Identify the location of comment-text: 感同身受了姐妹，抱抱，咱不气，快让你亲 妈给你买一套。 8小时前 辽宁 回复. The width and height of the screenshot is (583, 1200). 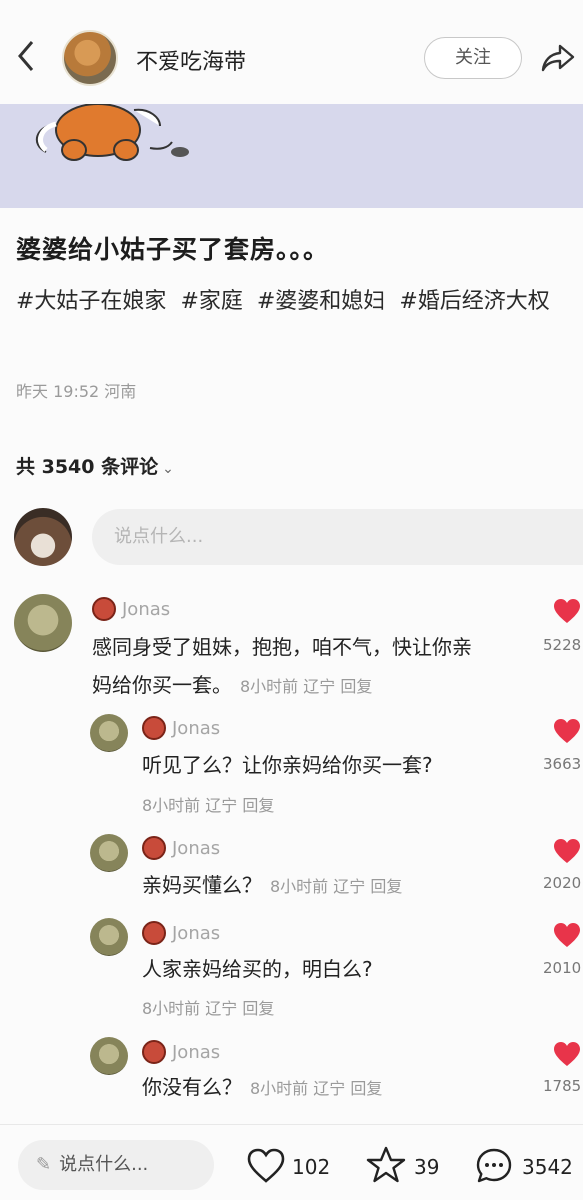
(307, 667).